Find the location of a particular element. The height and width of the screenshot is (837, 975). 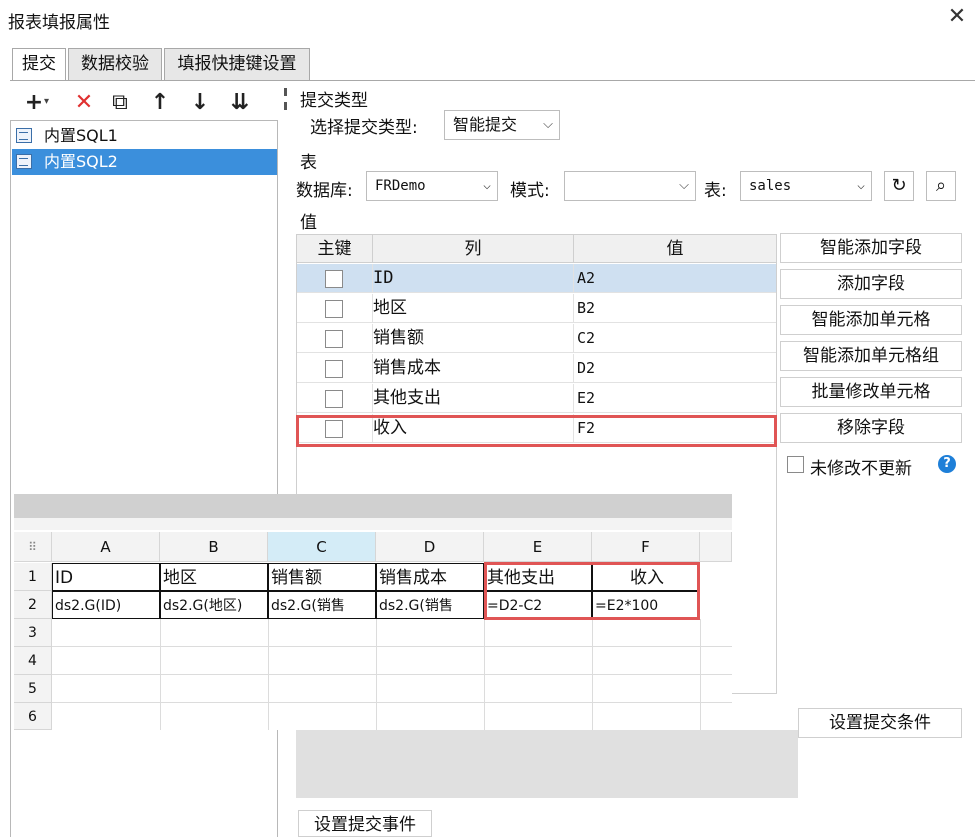

sheet-cell: ds2.G(地区) is located at coordinates (214, 605).